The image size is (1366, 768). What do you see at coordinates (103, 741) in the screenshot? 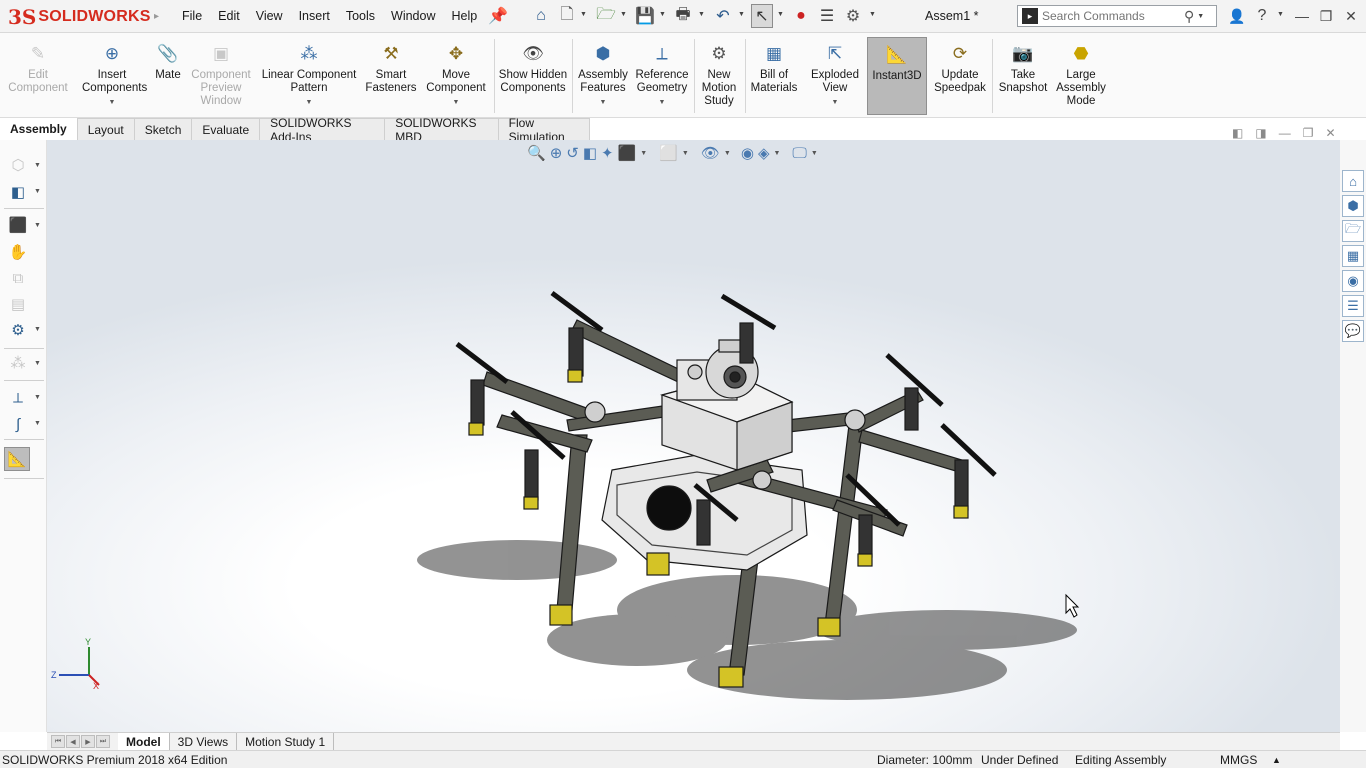
I see `last-tab-icon: ⏭` at bounding box center [103, 741].